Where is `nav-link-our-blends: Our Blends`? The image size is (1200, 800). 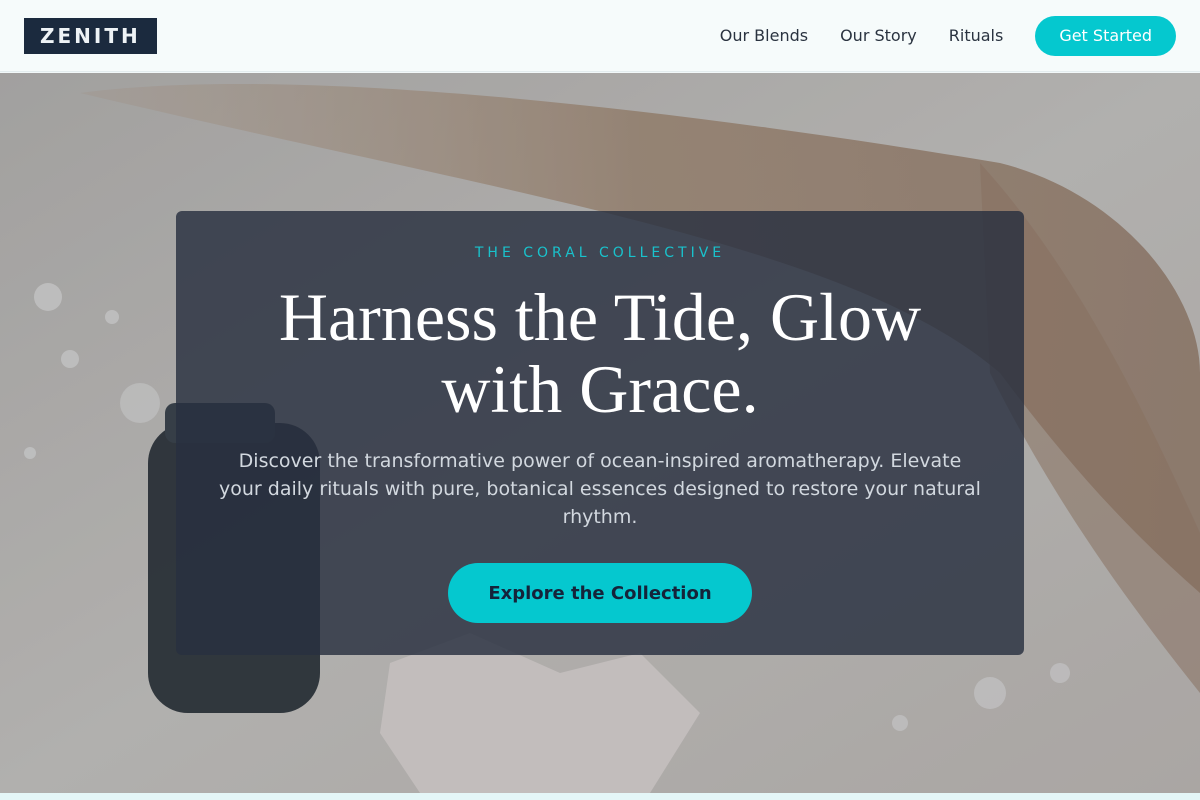 nav-link-our-blends: Our Blends is located at coordinates (764, 35).